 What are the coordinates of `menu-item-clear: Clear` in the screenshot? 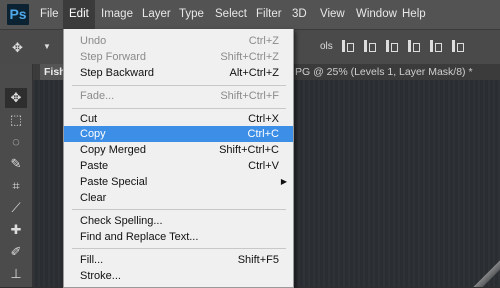 It's located at (178, 198).